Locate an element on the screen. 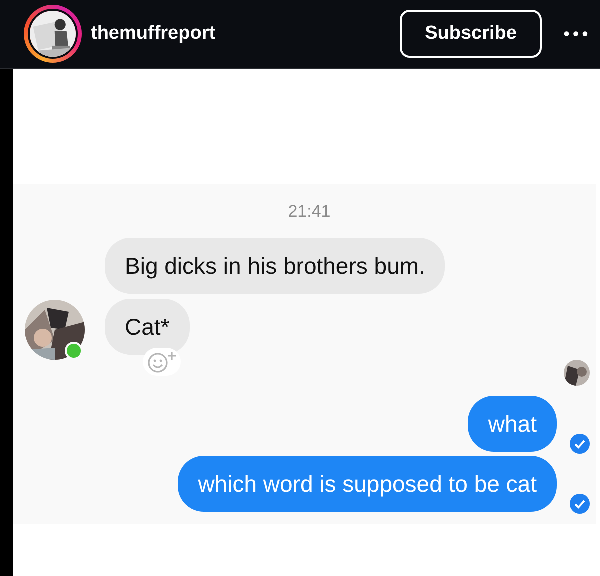 The image size is (600, 576). message-bubble: what is located at coordinates (512, 424).